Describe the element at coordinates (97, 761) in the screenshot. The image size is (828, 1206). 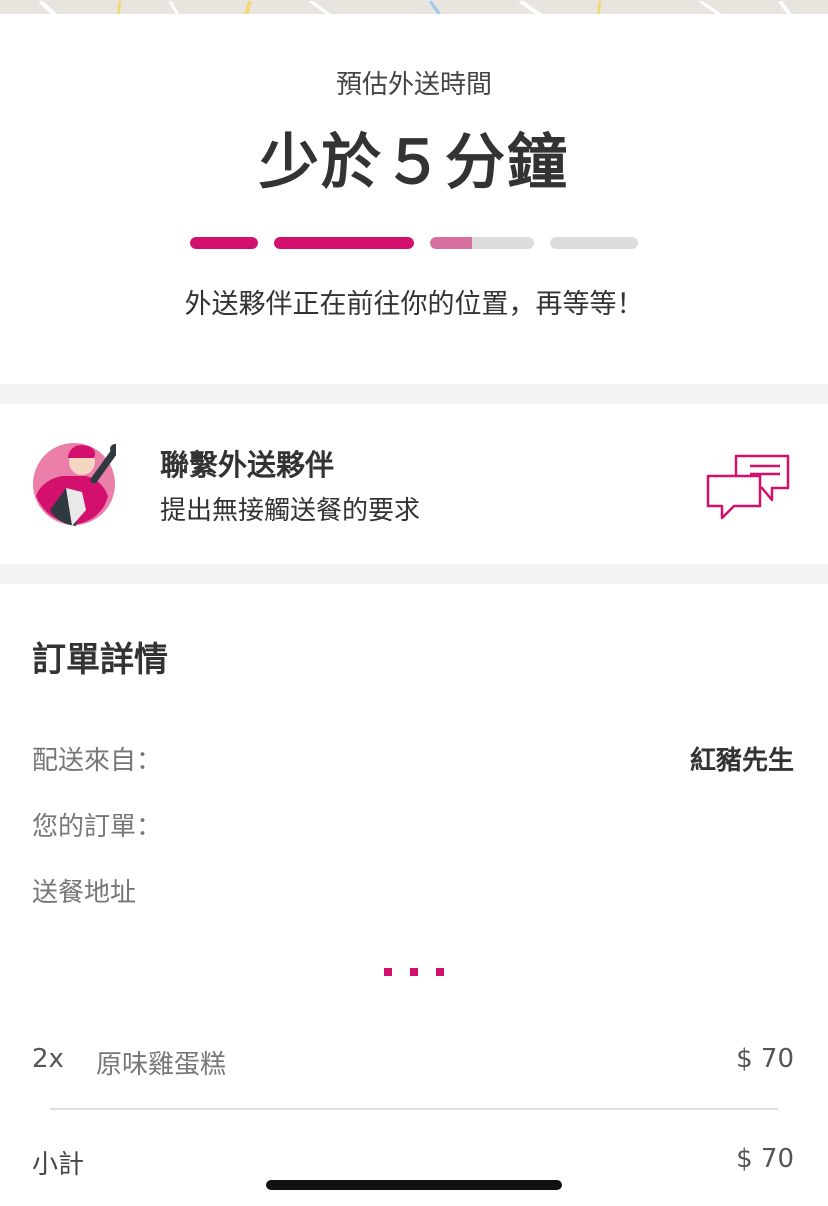
I see `delivered-from-label: 配送來自：` at that location.